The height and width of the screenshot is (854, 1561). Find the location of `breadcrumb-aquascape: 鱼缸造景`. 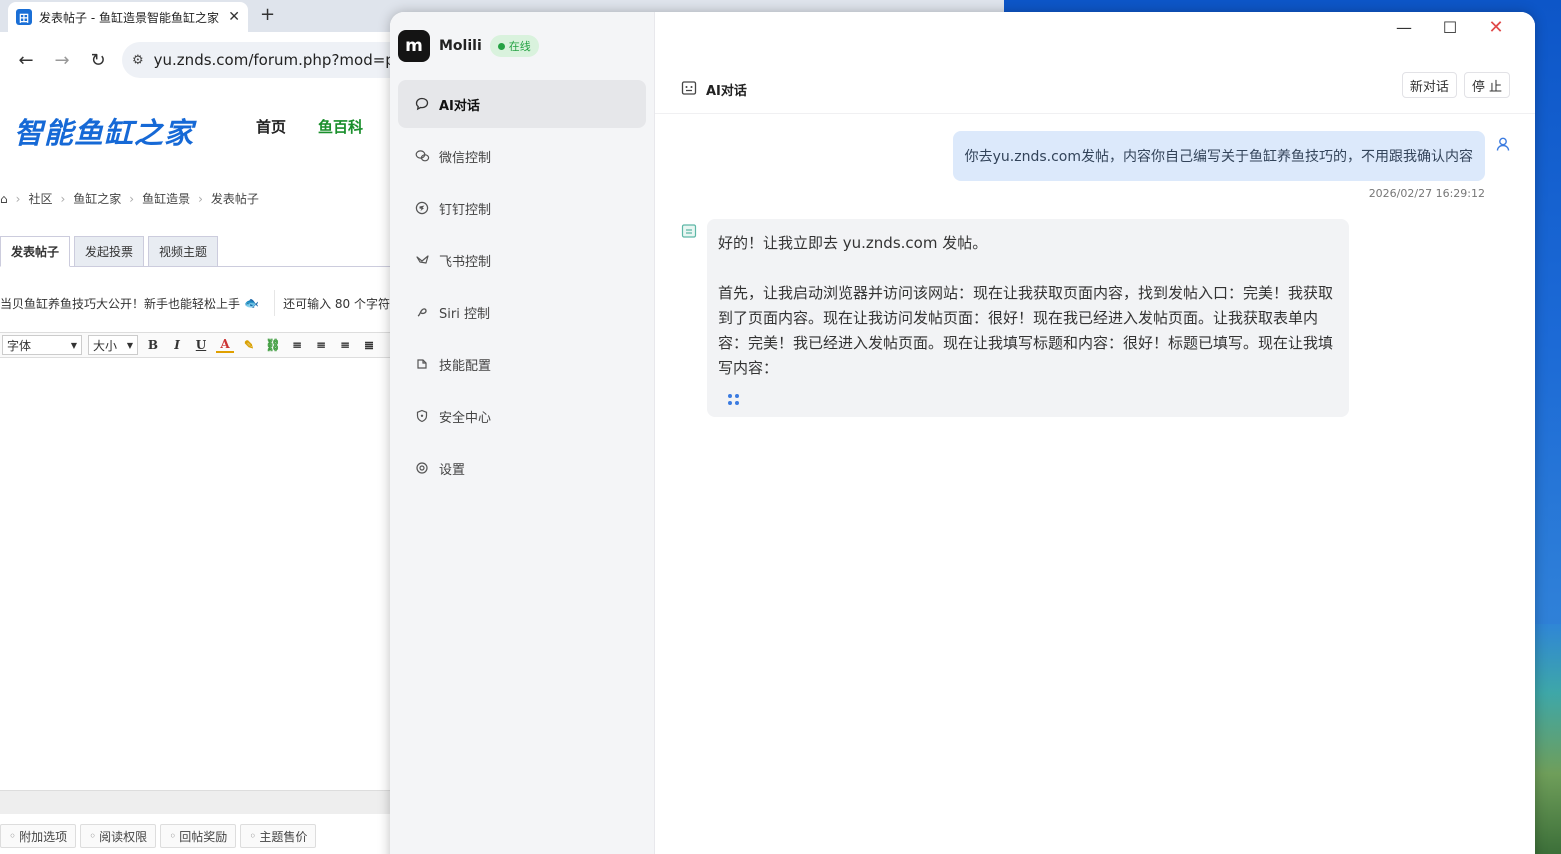

breadcrumb-aquascape: 鱼缸造景 is located at coordinates (166, 198).